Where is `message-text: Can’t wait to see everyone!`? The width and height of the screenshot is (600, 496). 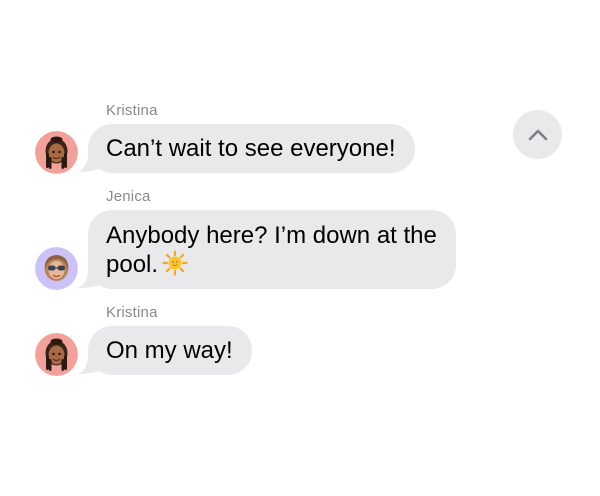 message-text: Can’t wait to see everyone! is located at coordinates (251, 148).